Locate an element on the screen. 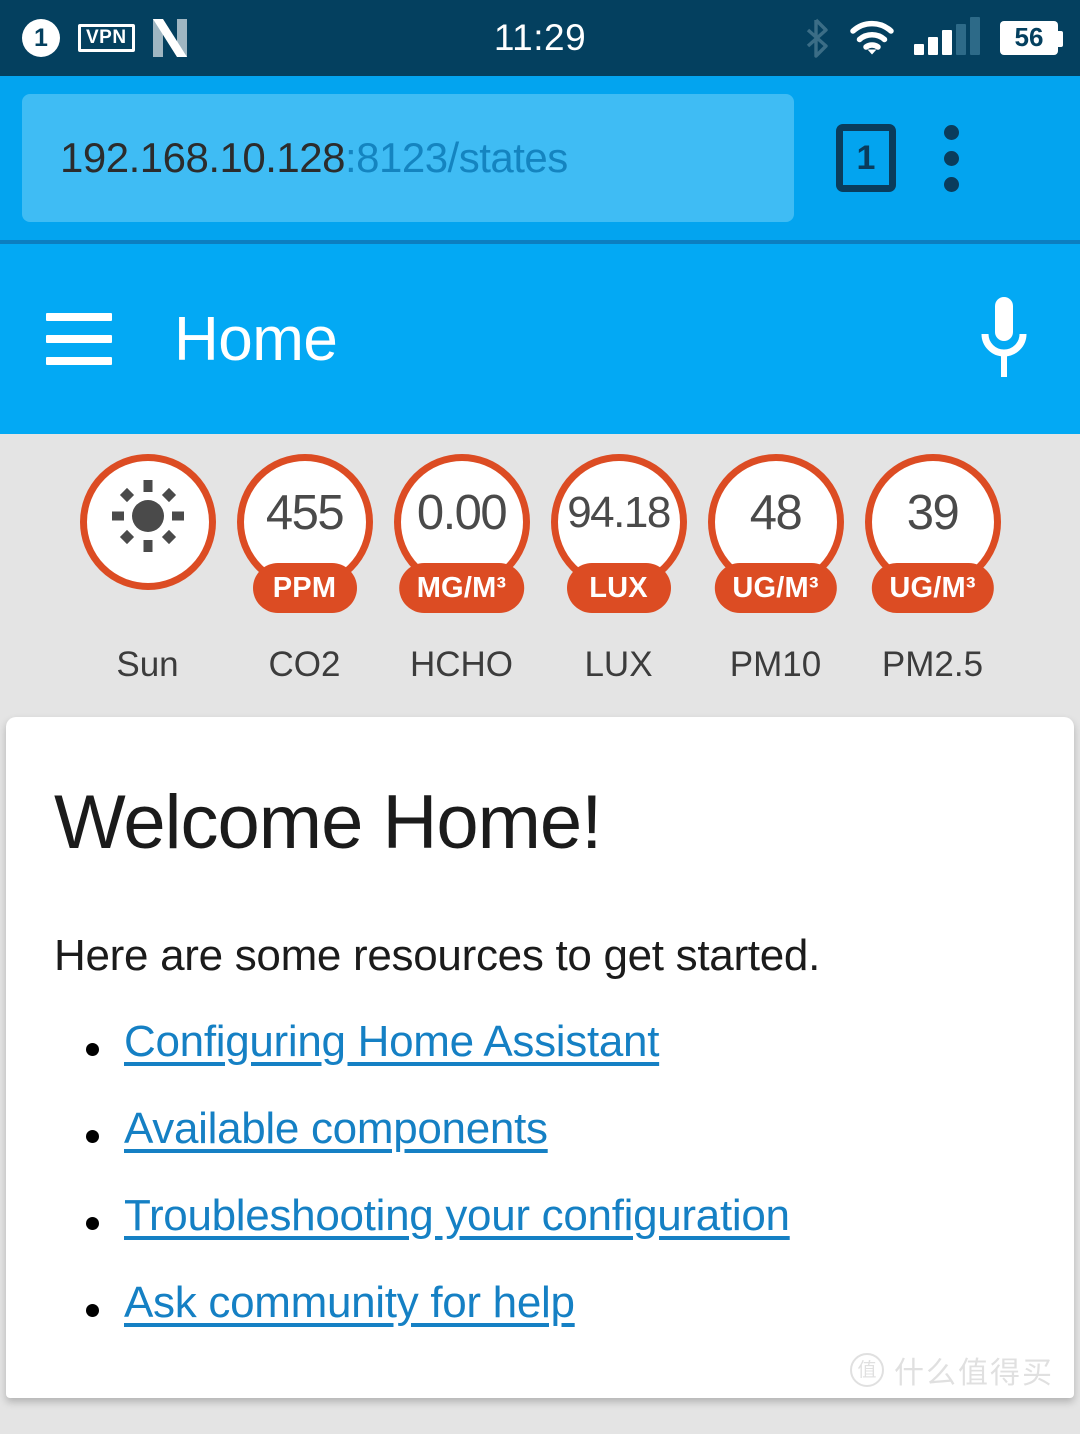  badge-unit: LUX is located at coordinates (618, 588).